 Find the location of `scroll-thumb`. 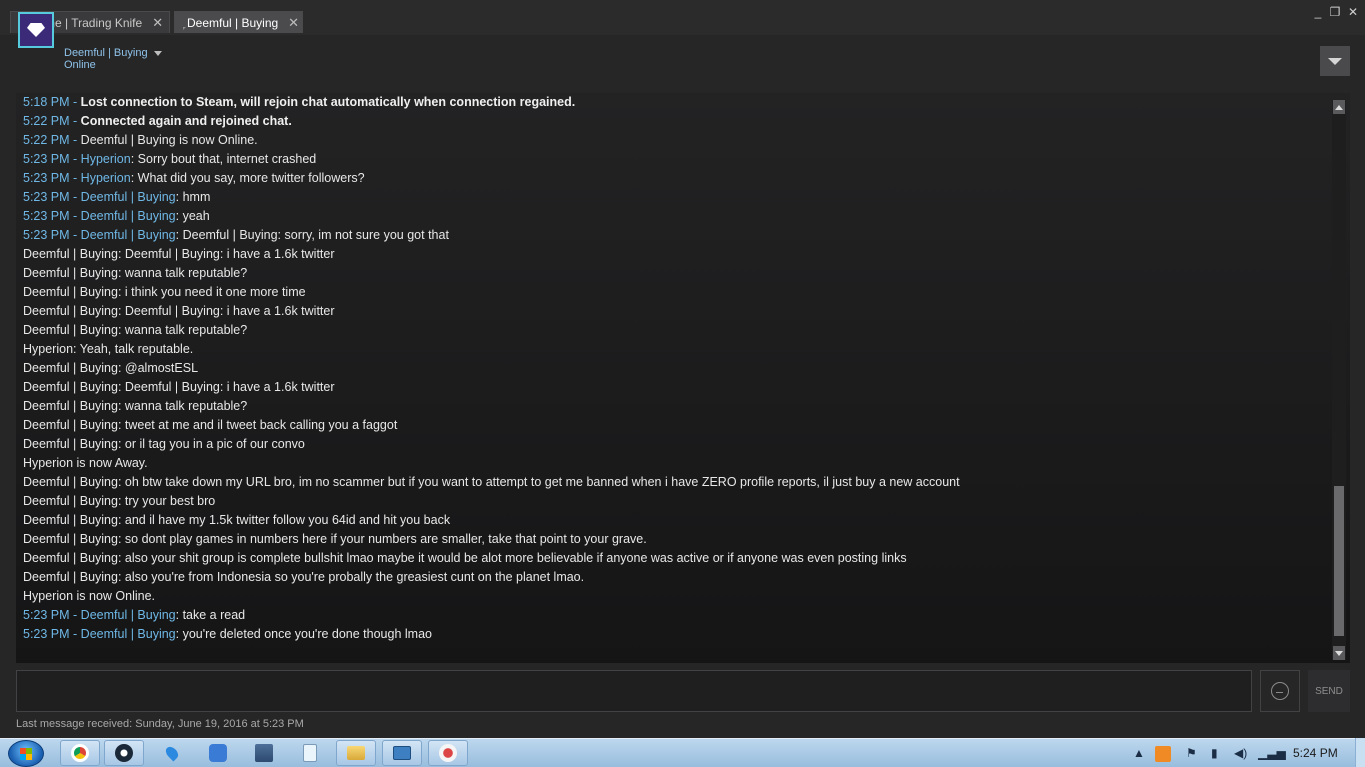

scroll-thumb is located at coordinates (1339, 561).